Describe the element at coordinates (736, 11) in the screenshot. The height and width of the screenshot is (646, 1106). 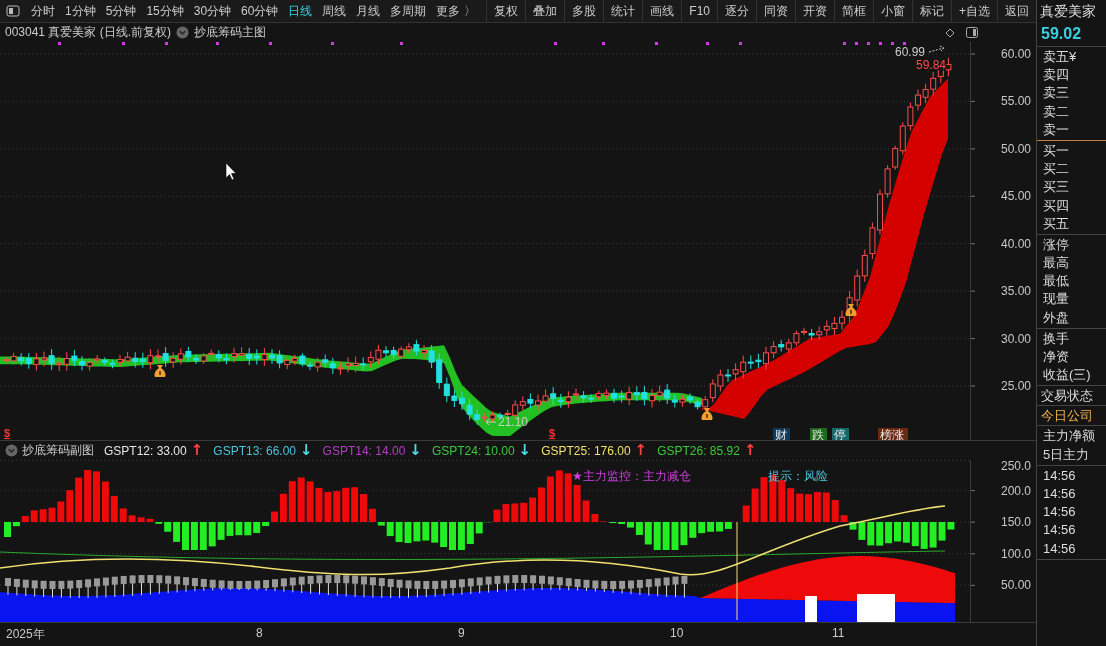
I see `toolbar-button: 逐分` at that location.